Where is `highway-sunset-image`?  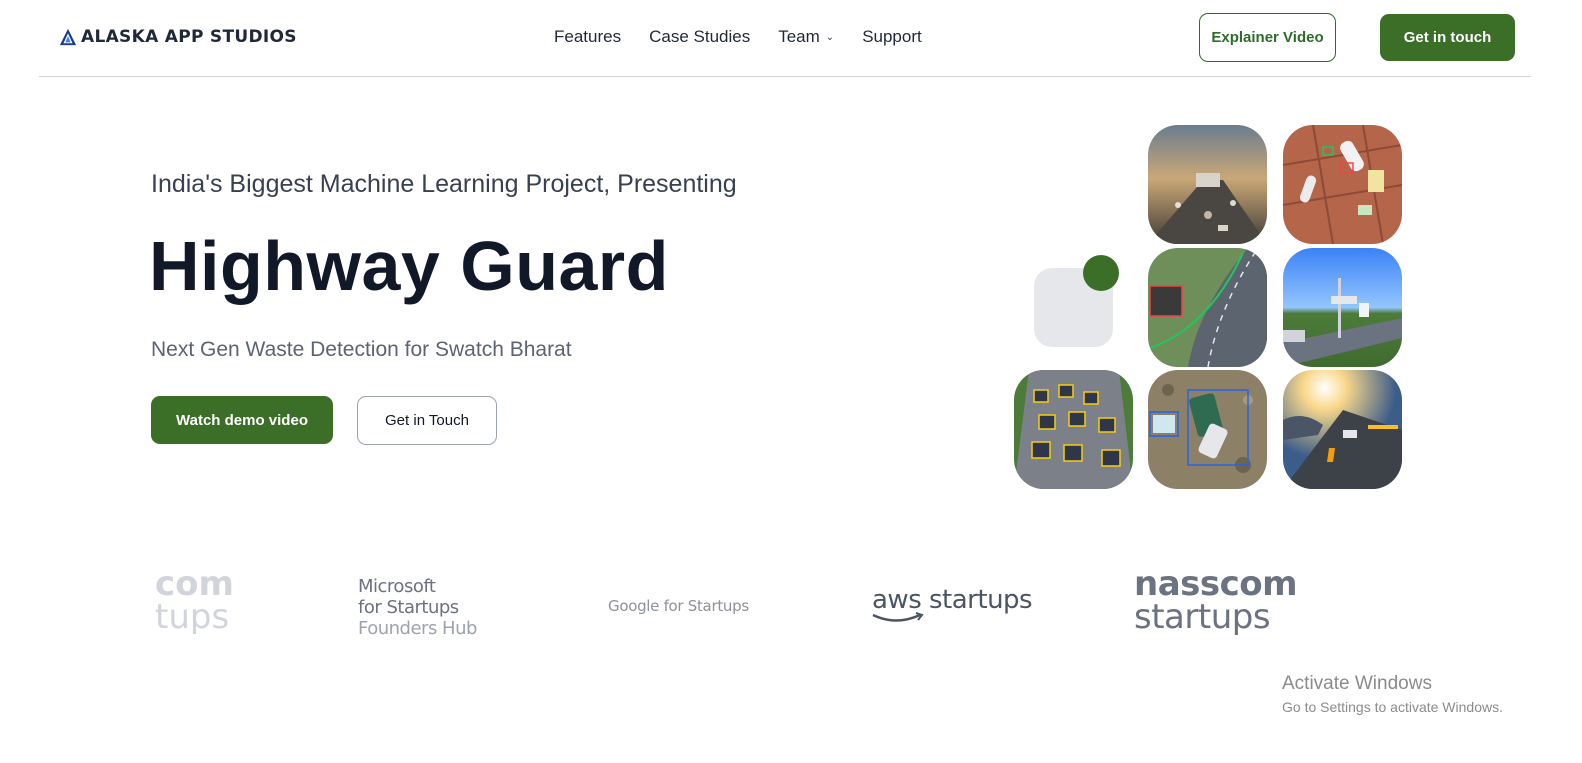
highway-sunset-image is located at coordinates (1342, 429).